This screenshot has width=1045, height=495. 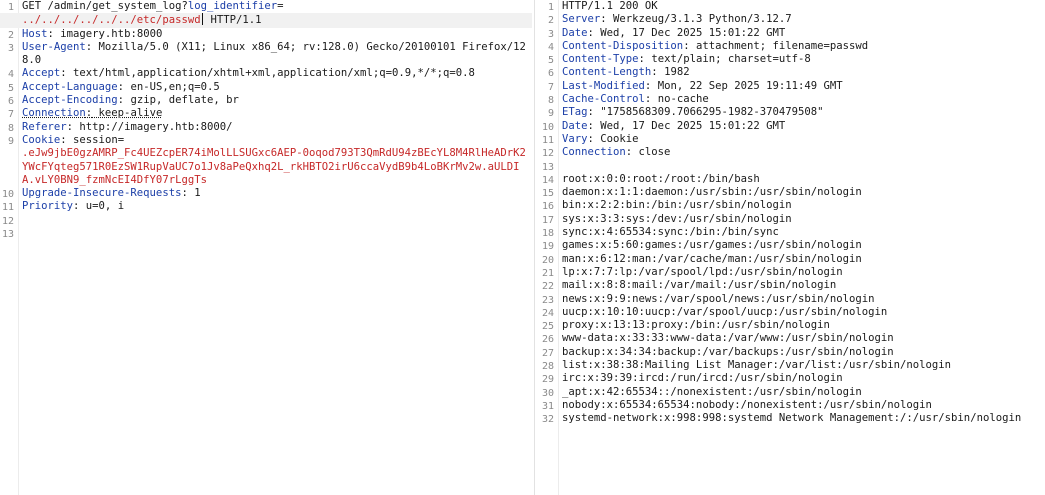 What do you see at coordinates (181, 100) in the screenshot?
I see `header-value: gzip, deflate, br` at bounding box center [181, 100].